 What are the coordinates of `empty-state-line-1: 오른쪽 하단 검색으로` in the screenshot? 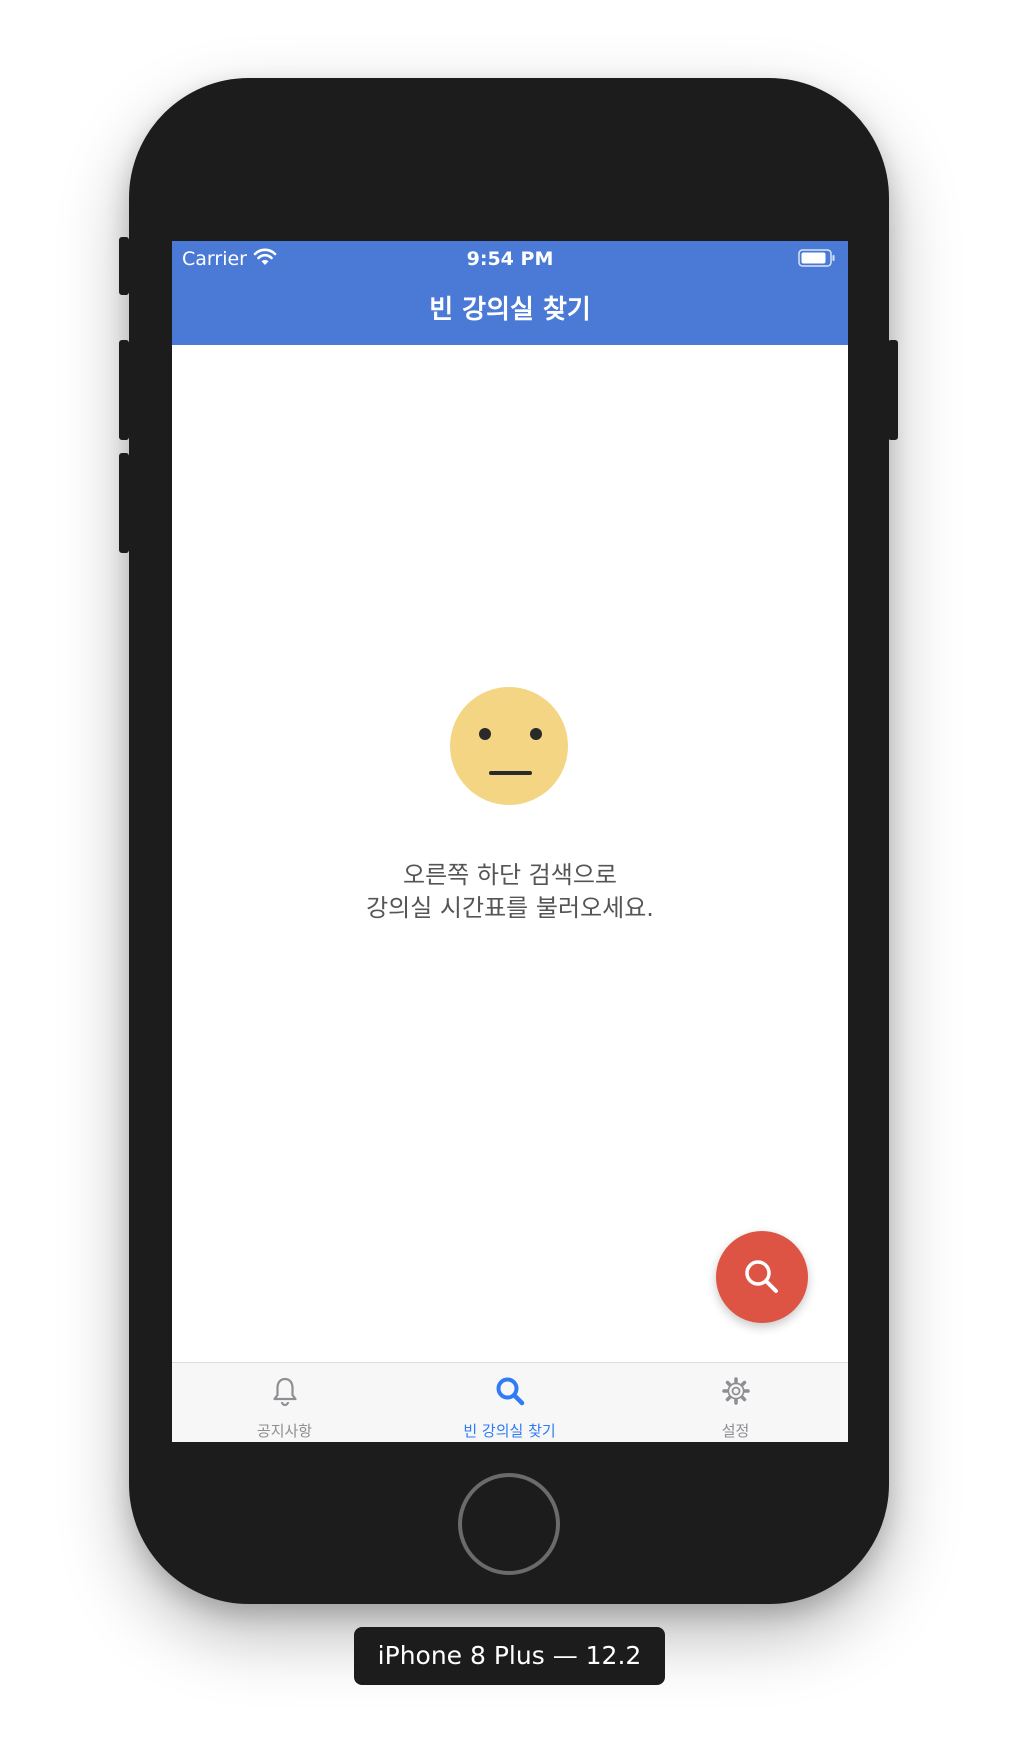 It's located at (510, 875).